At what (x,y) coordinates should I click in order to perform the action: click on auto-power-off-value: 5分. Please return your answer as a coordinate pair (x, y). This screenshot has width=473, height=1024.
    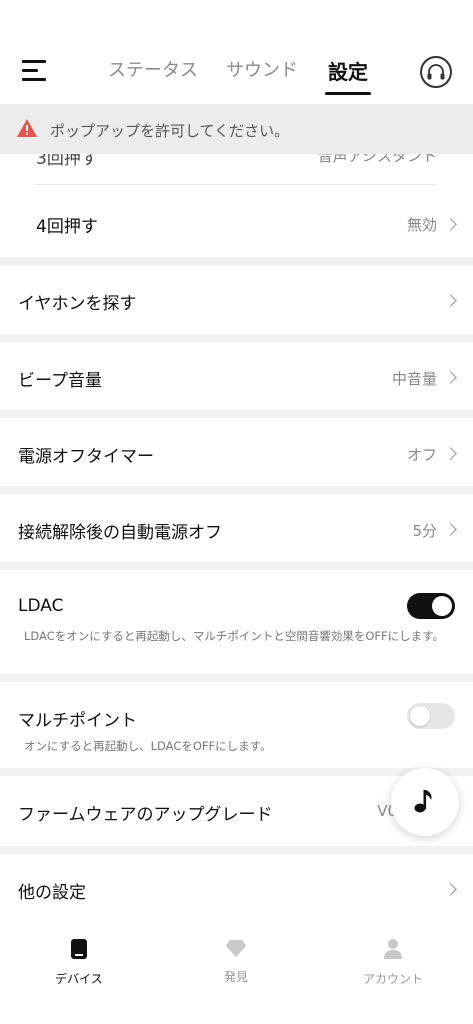
    Looking at the image, I should click on (424, 531).